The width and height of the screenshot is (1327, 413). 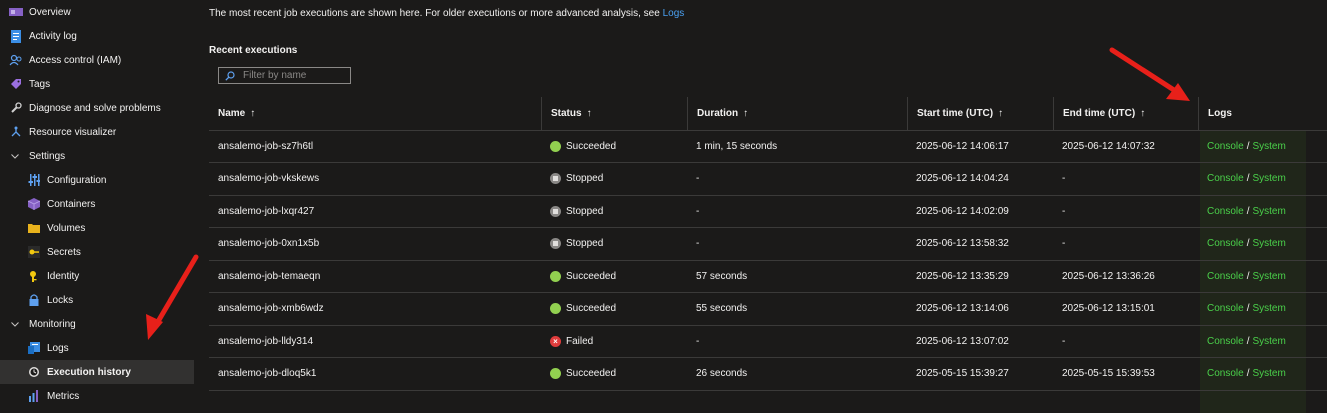 What do you see at coordinates (230, 75) in the screenshot?
I see `search-icon` at bounding box center [230, 75].